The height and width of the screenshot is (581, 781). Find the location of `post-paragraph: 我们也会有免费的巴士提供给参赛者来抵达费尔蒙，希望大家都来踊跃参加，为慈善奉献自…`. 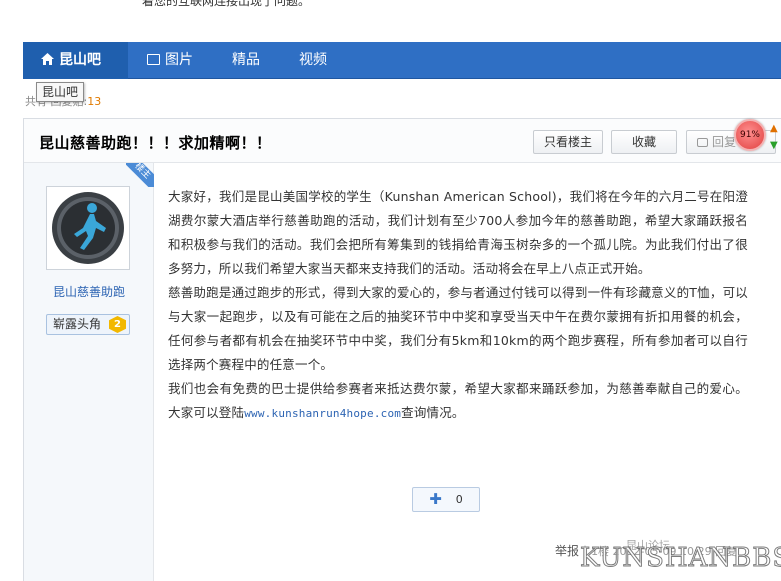

post-paragraph: 我们也会有免费的巴士提供给参赛者来抵达费尔蒙，希望大家都来踊跃参加，为慈善奉献自… is located at coordinates (458, 401).